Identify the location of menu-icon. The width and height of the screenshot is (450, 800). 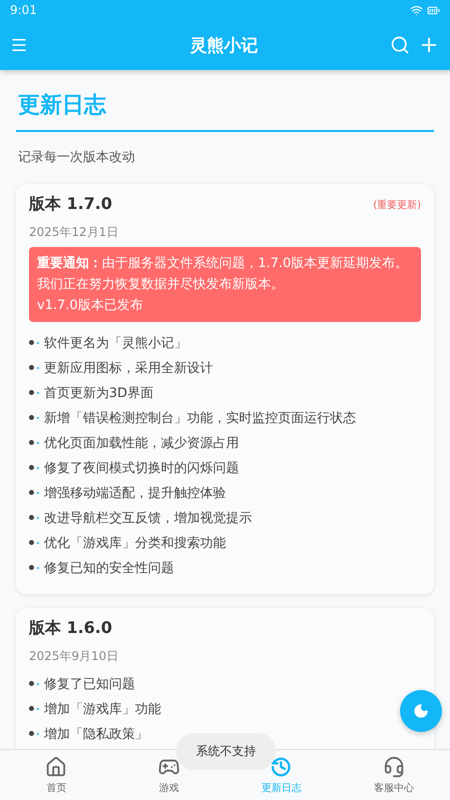
(19, 45).